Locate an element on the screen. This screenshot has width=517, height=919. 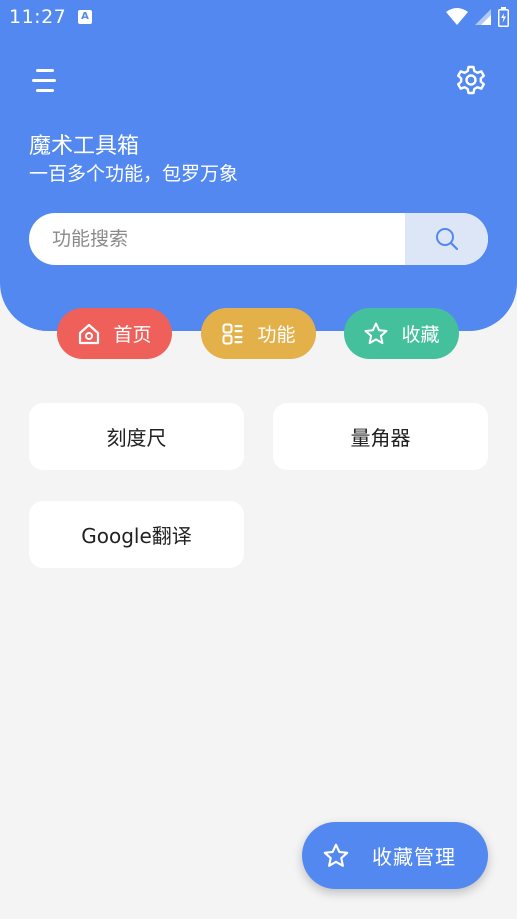
tool-card-google-translate: Google翻译 is located at coordinates (136, 534).